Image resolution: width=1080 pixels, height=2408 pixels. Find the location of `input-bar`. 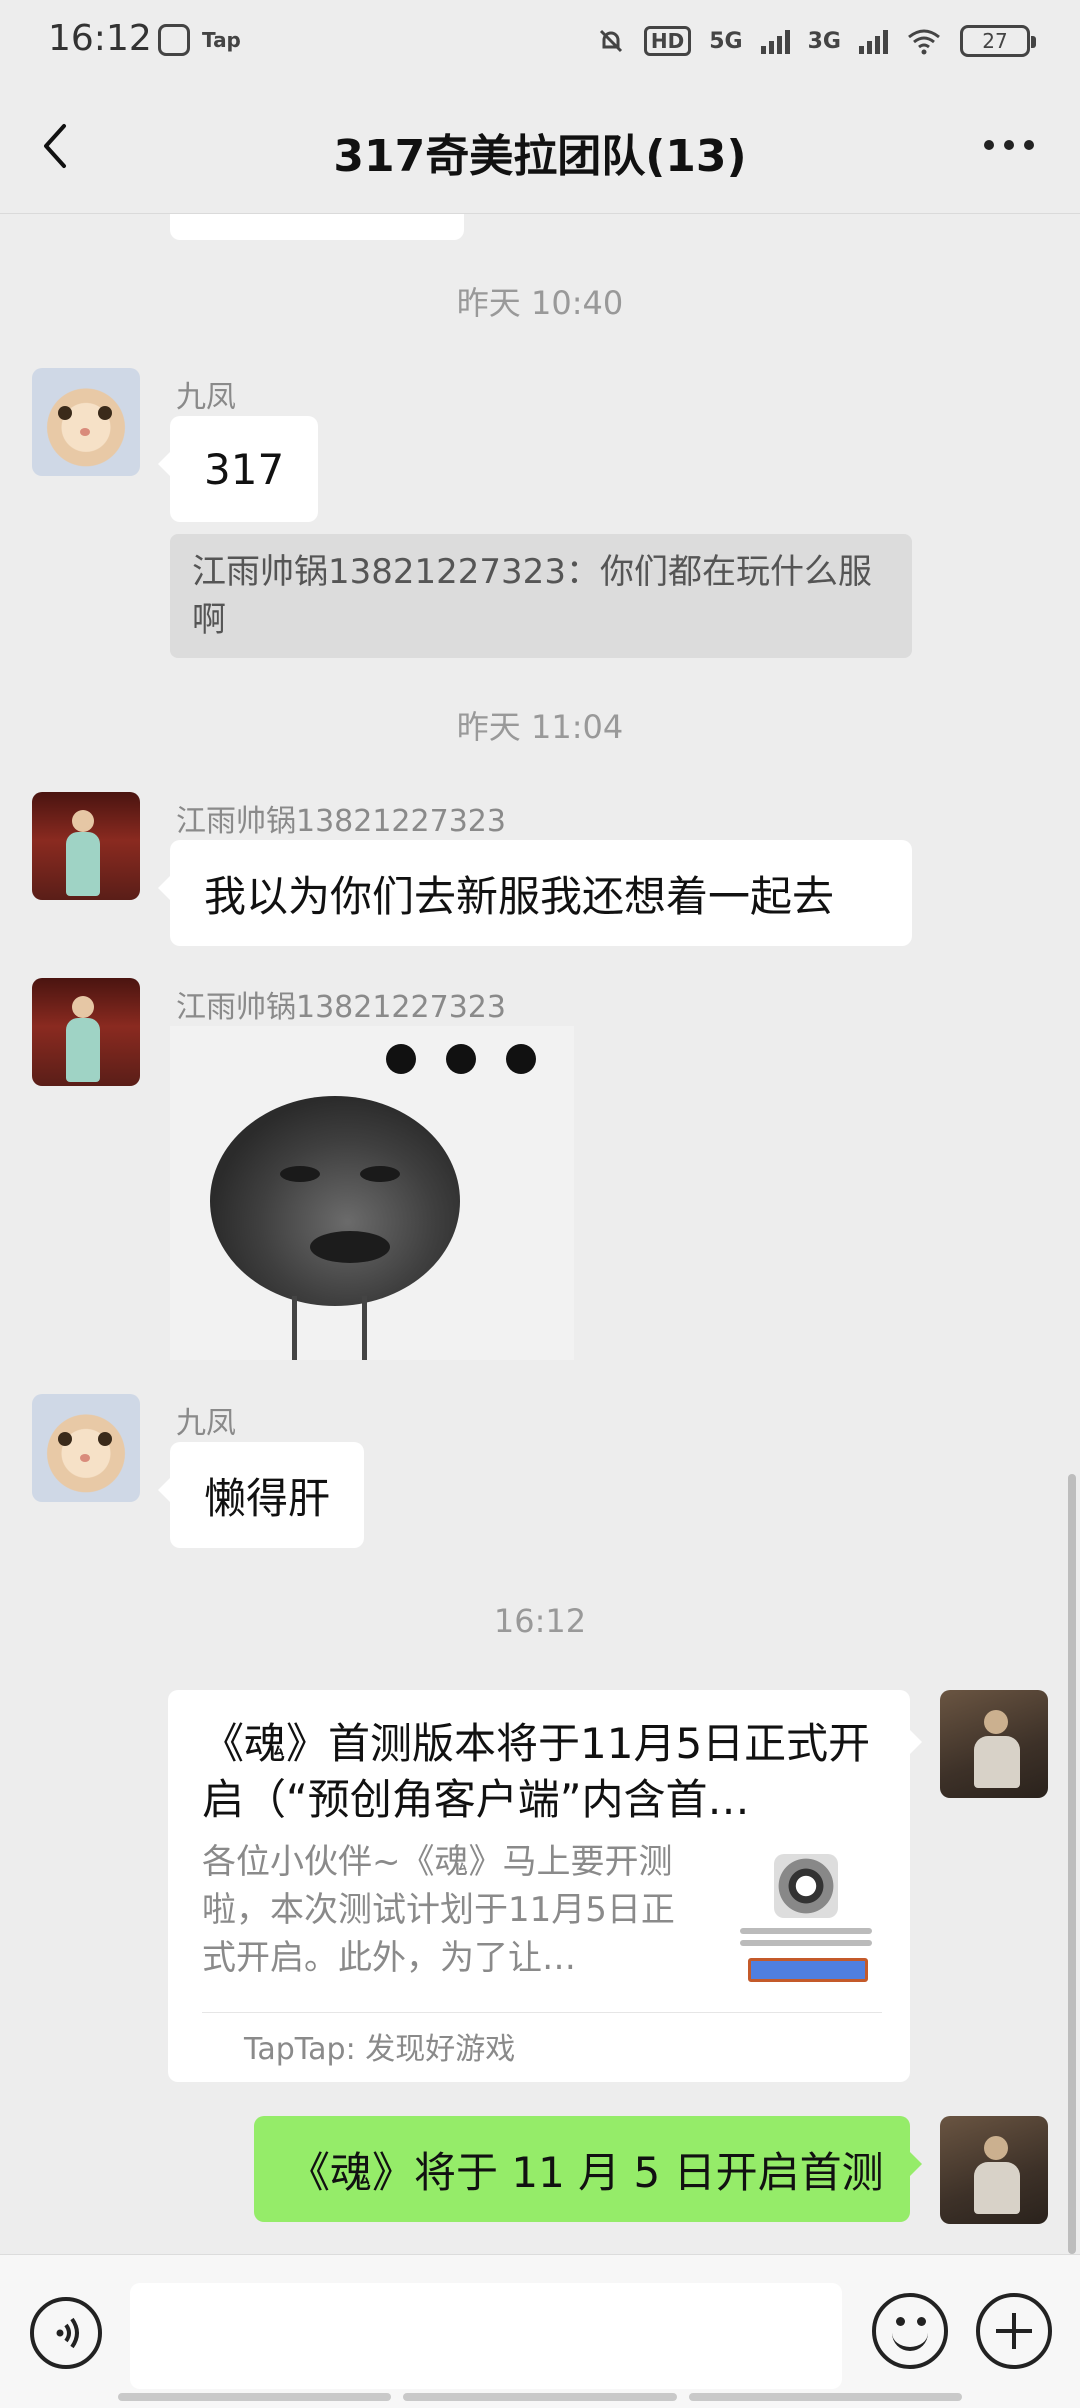

input-bar is located at coordinates (540, 2331).